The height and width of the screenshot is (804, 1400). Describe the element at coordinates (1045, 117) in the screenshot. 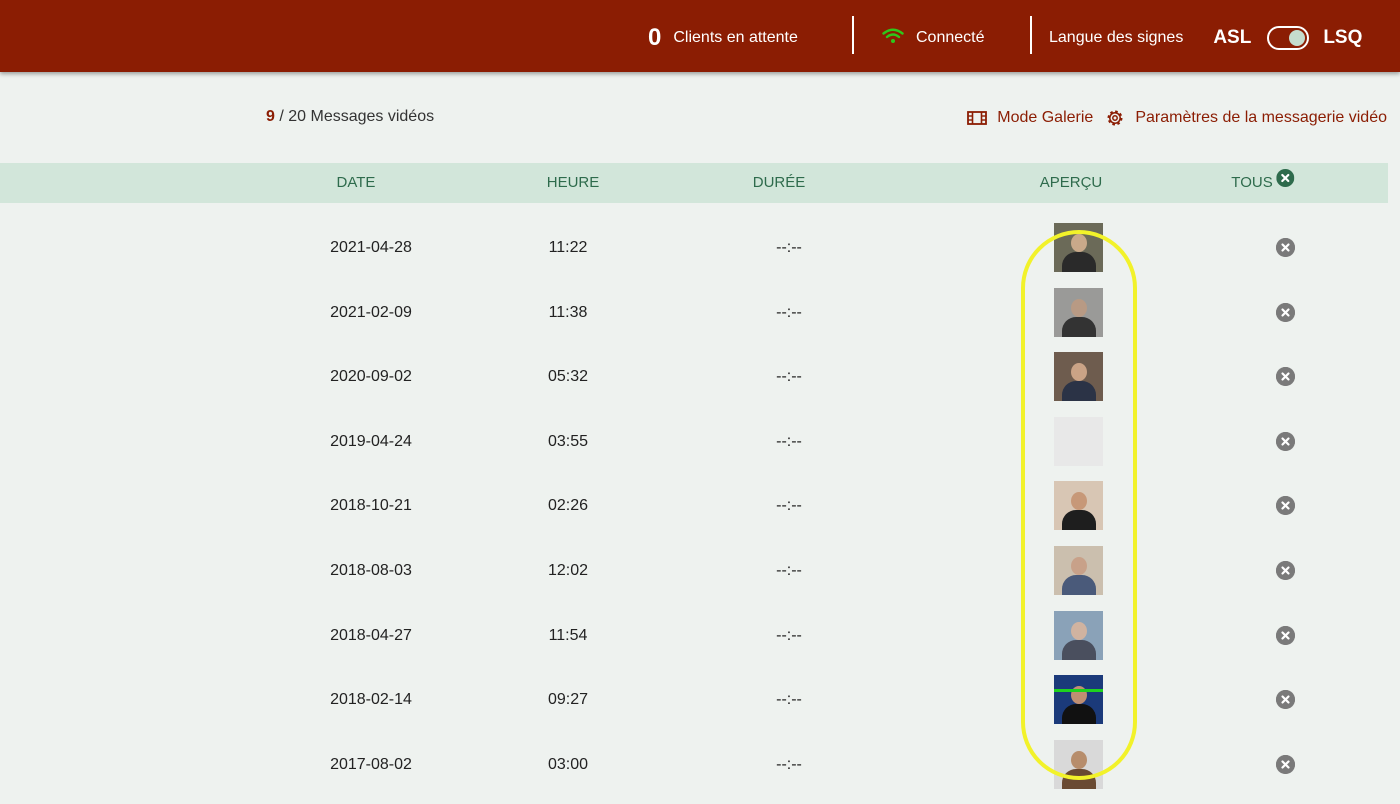

I see `gallery-mode-label: Mode Galerie` at that location.